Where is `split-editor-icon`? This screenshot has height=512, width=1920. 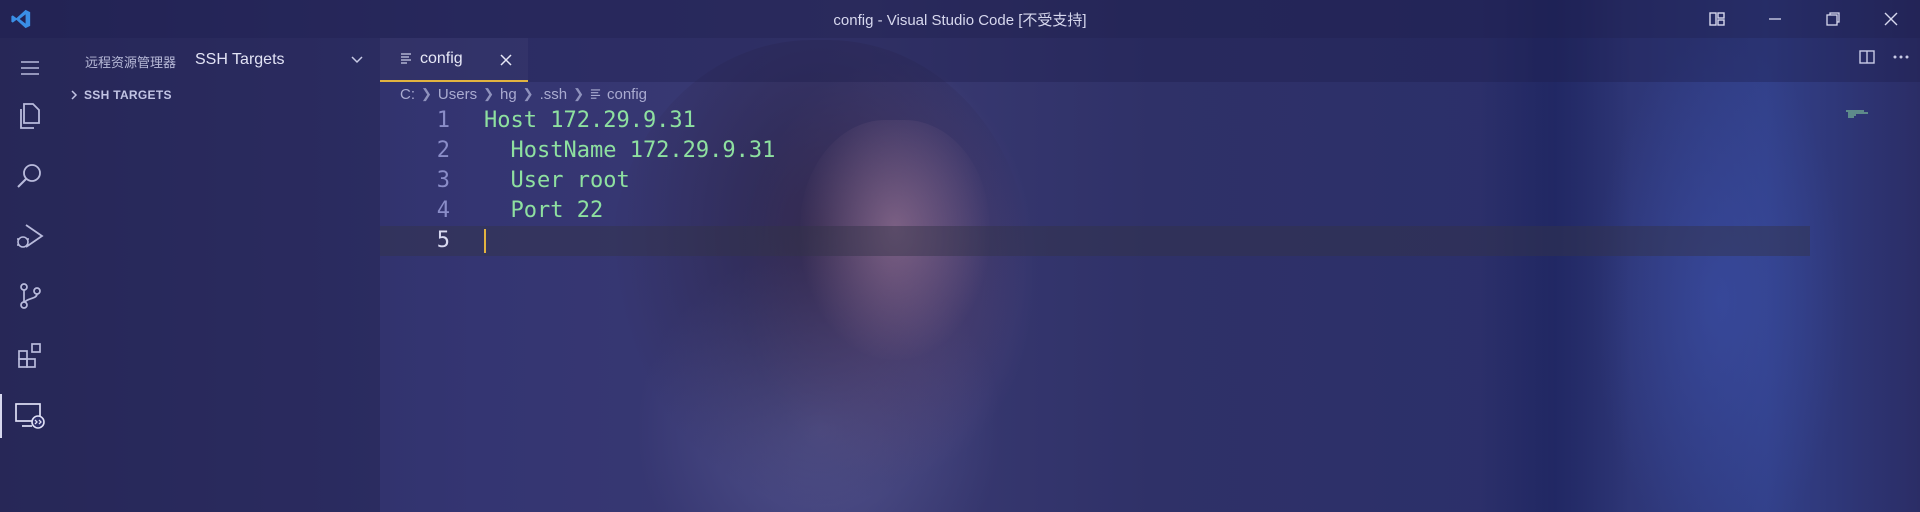 split-editor-icon is located at coordinates (1867, 57).